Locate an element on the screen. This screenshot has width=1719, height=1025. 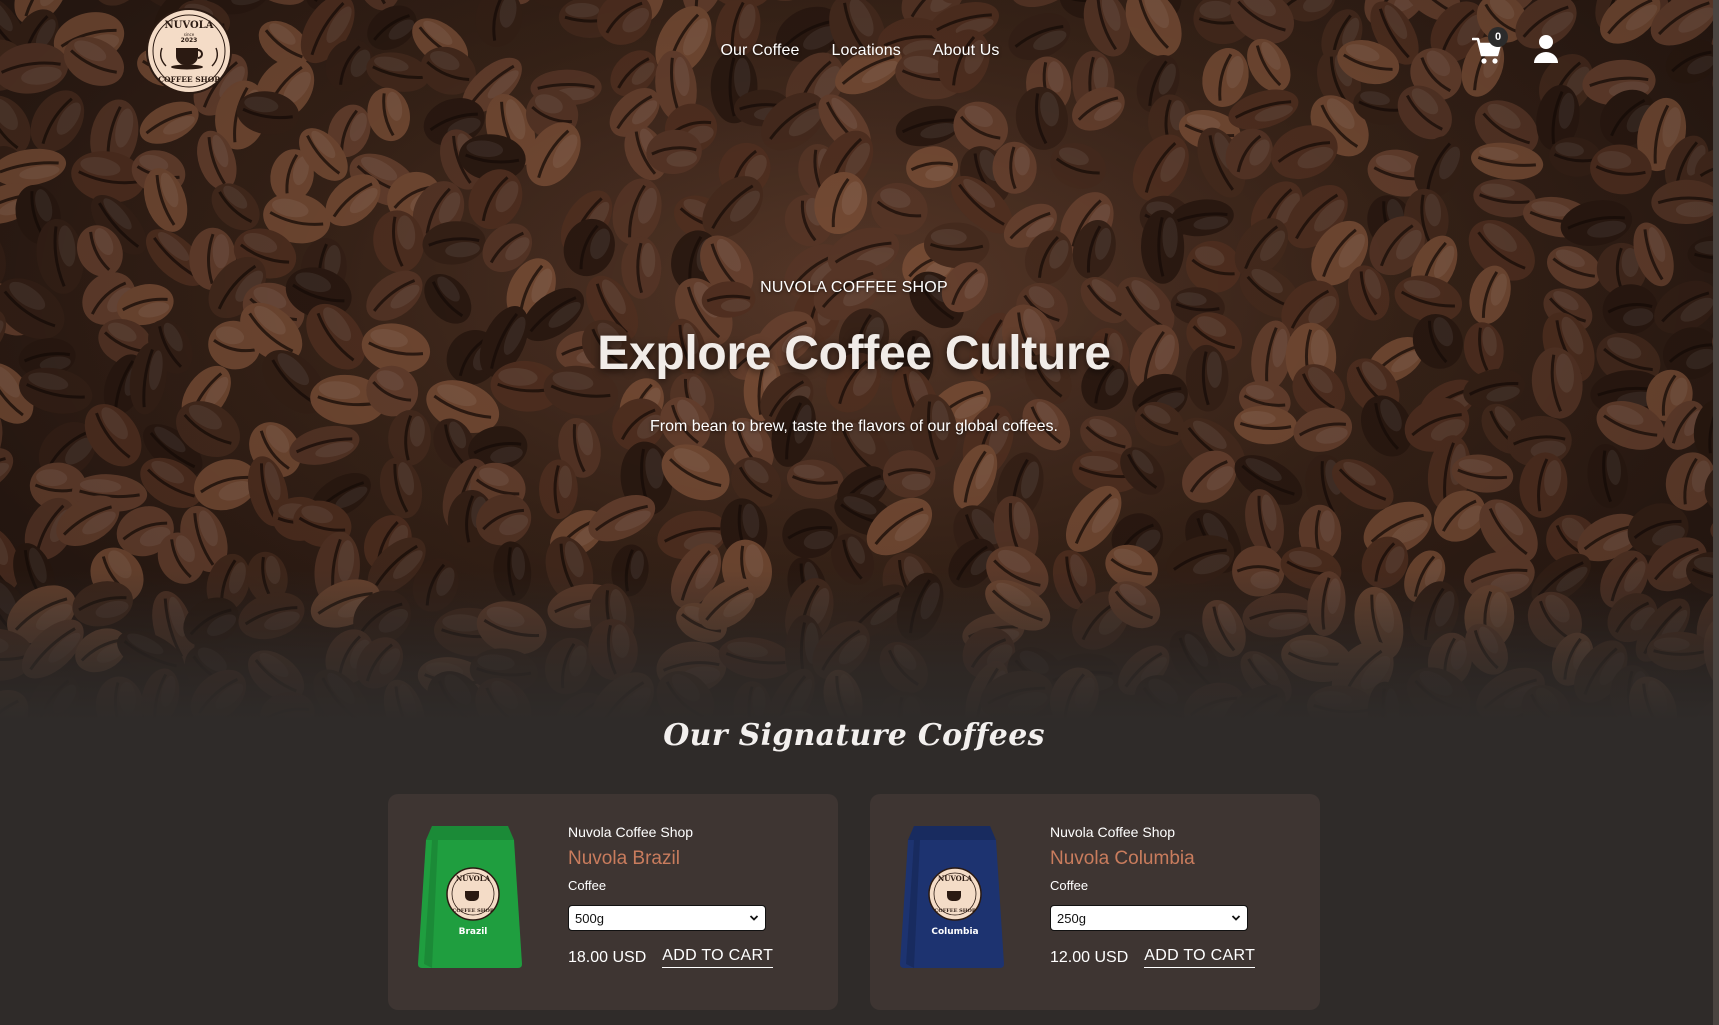
logo-bottom-text: COFFEE SHOP is located at coordinates (189, 79).